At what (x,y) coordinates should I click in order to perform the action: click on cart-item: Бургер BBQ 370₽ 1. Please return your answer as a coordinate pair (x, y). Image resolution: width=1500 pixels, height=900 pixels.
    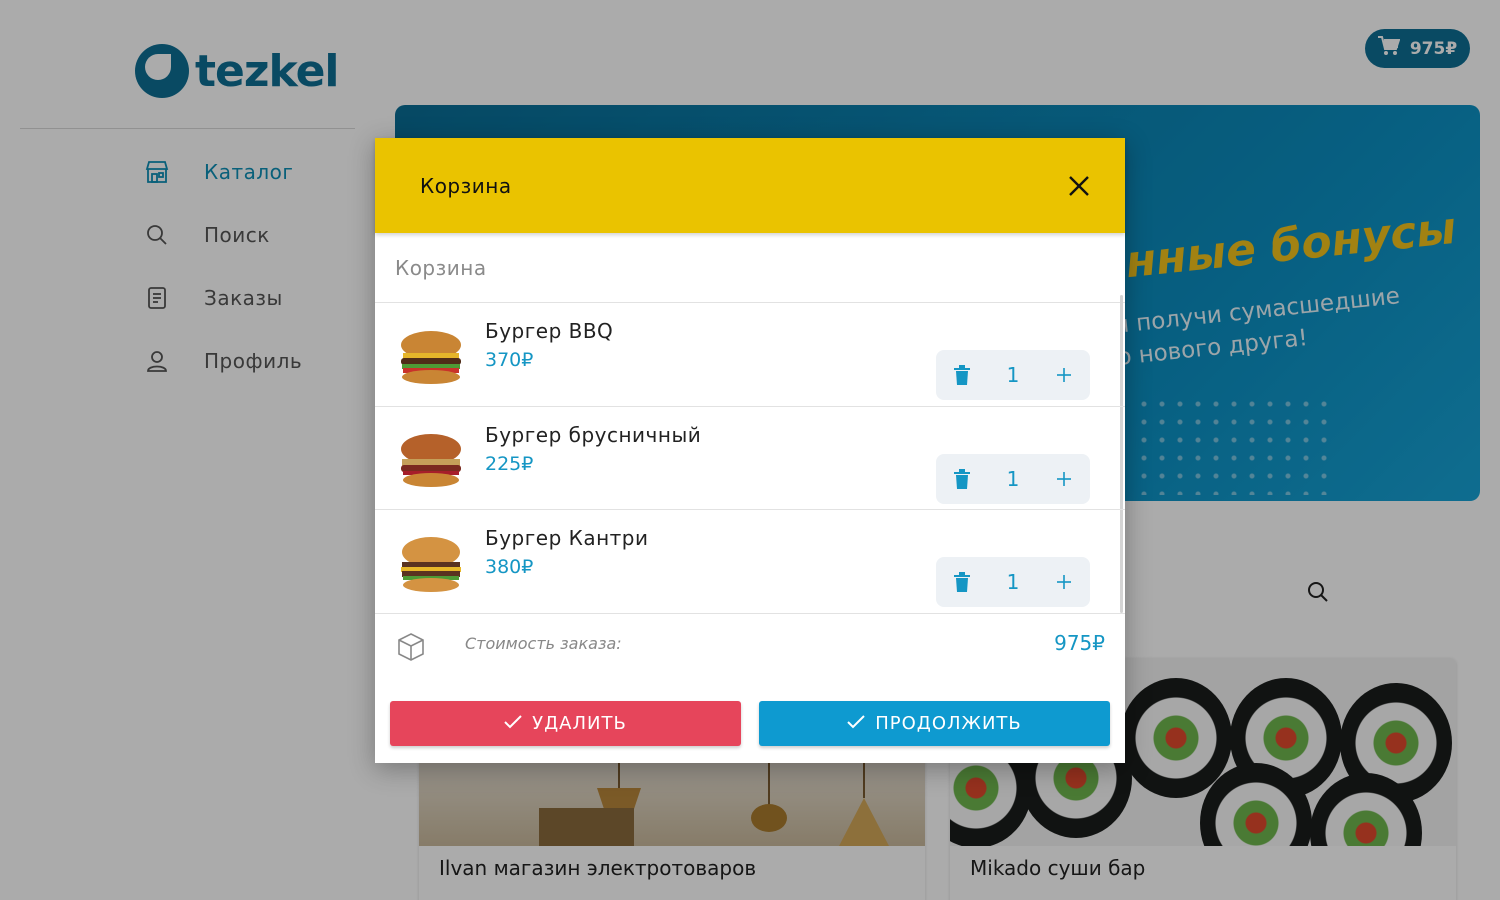
    Looking at the image, I should click on (750, 355).